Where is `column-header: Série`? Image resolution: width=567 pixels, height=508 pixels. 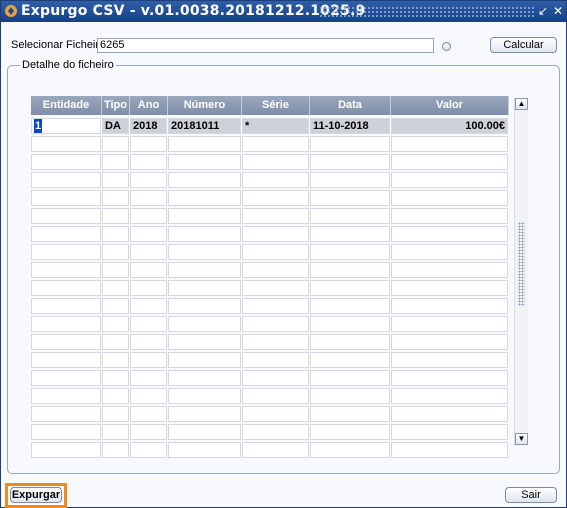 column-header: Série is located at coordinates (276, 105).